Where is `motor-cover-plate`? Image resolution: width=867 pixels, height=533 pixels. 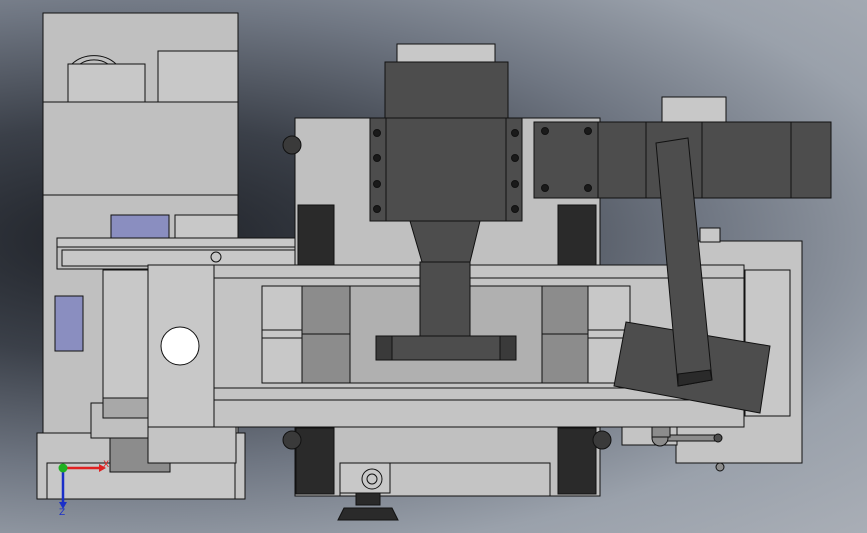
motor-cover-plate is located at coordinates (198, 76).